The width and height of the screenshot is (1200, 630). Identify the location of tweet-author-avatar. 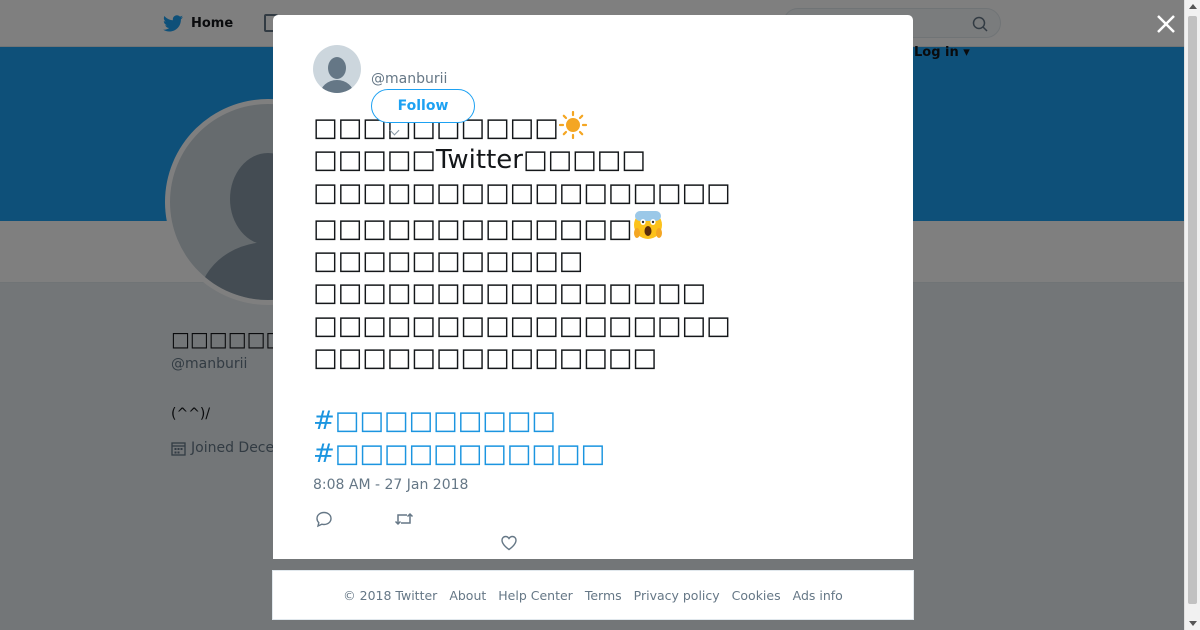
(337, 69).